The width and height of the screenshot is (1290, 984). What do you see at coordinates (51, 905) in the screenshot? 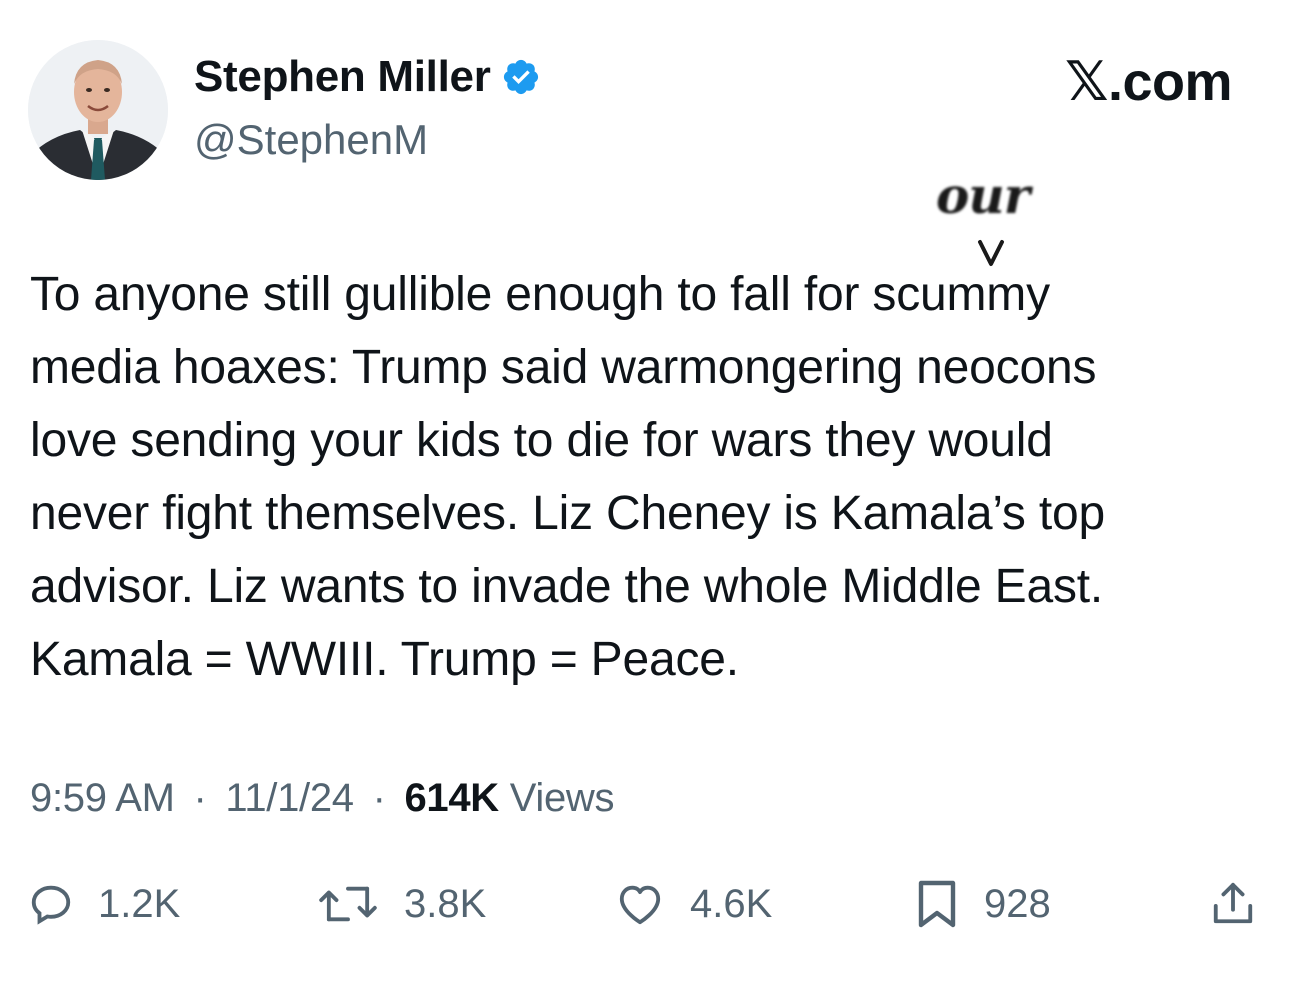
I see `reply-icon` at bounding box center [51, 905].